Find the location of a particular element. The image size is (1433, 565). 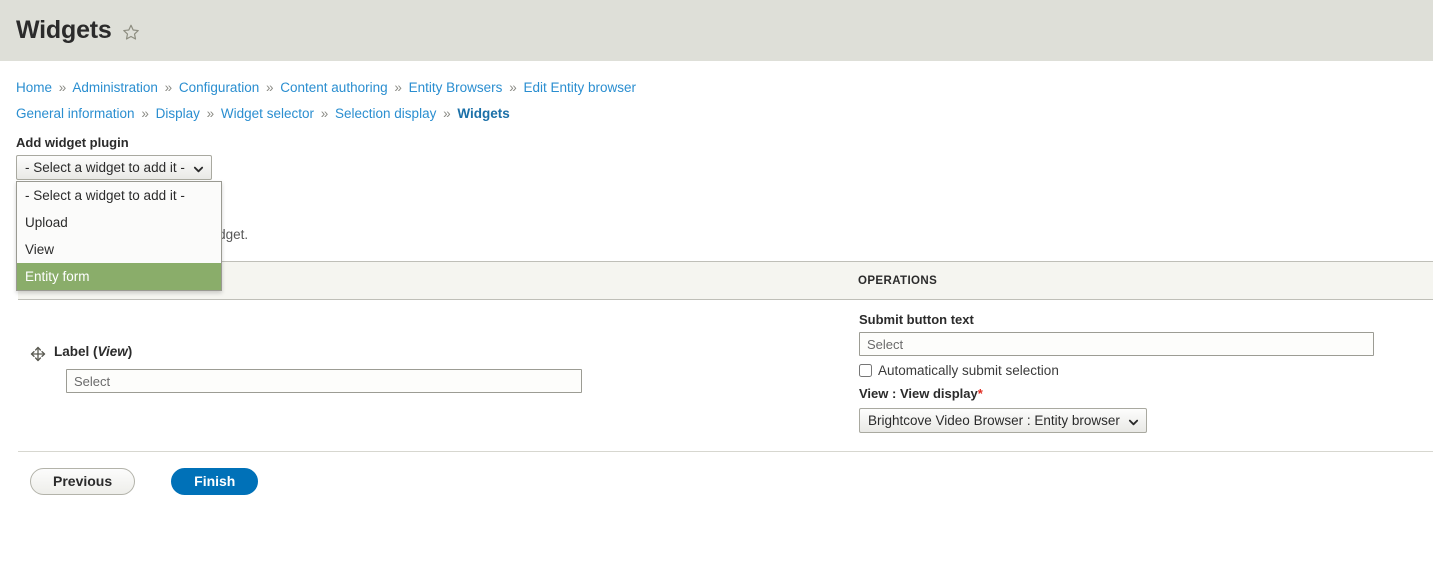

star-outline-icon is located at coordinates (131, 32).